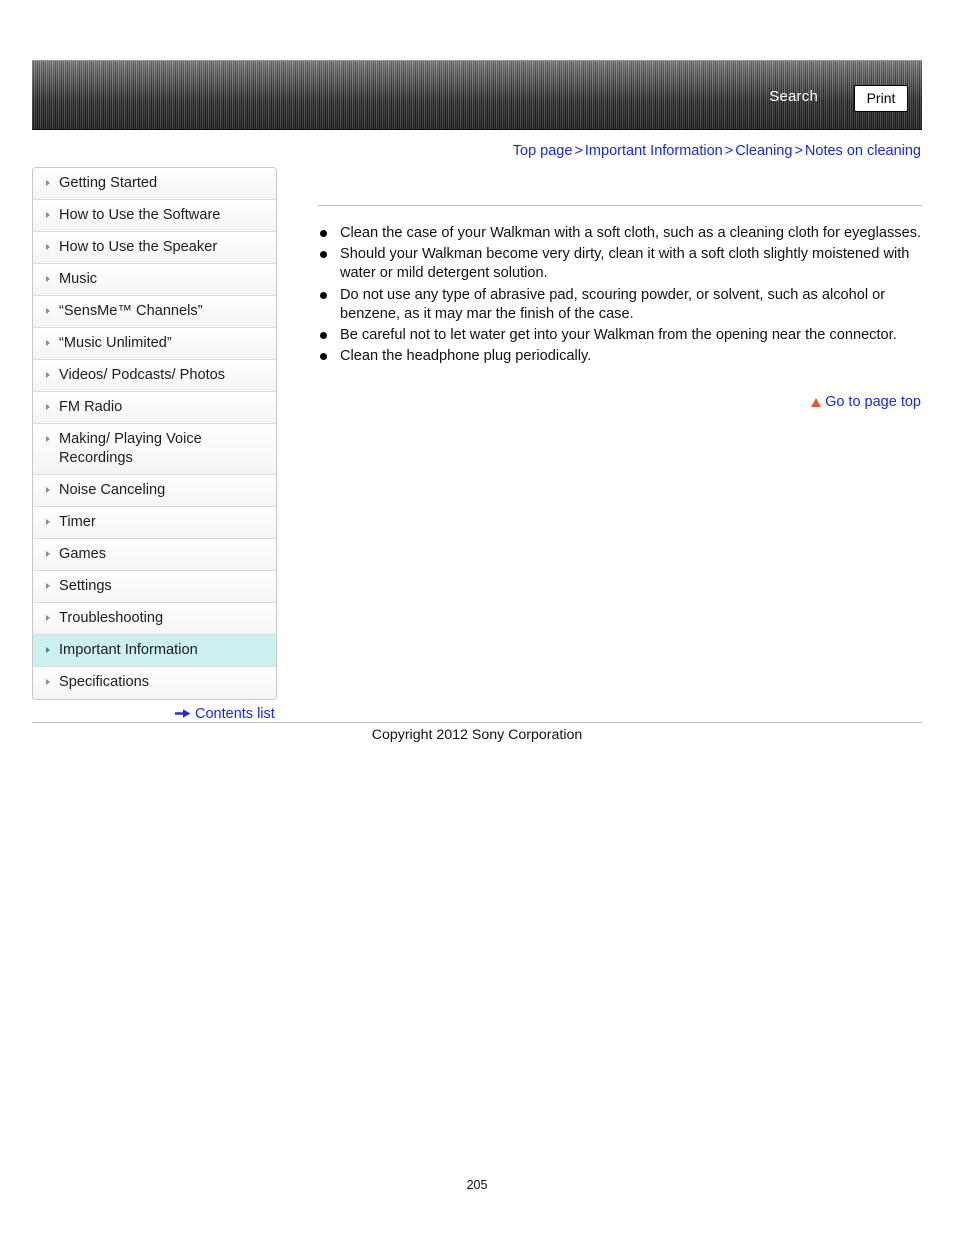 This screenshot has width=954, height=1235. Describe the element at coordinates (154, 587) in the screenshot. I see `sidebar-item-settings: Settings` at that location.